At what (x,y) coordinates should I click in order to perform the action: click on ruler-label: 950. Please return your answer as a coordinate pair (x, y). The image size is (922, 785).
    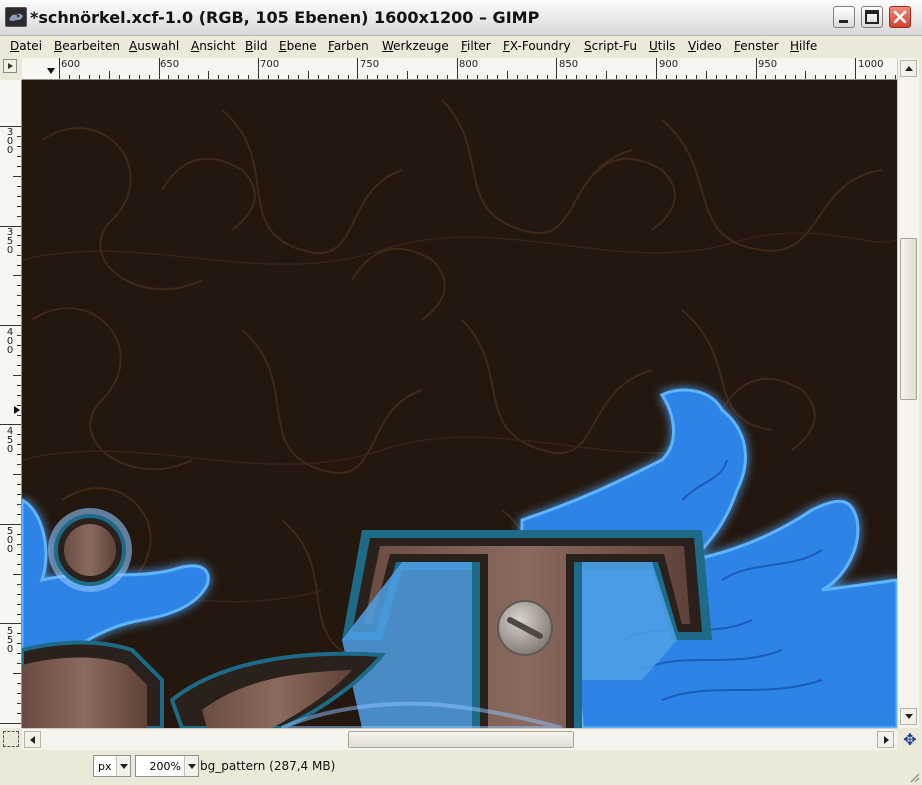
    Looking at the image, I should click on (768, 64).